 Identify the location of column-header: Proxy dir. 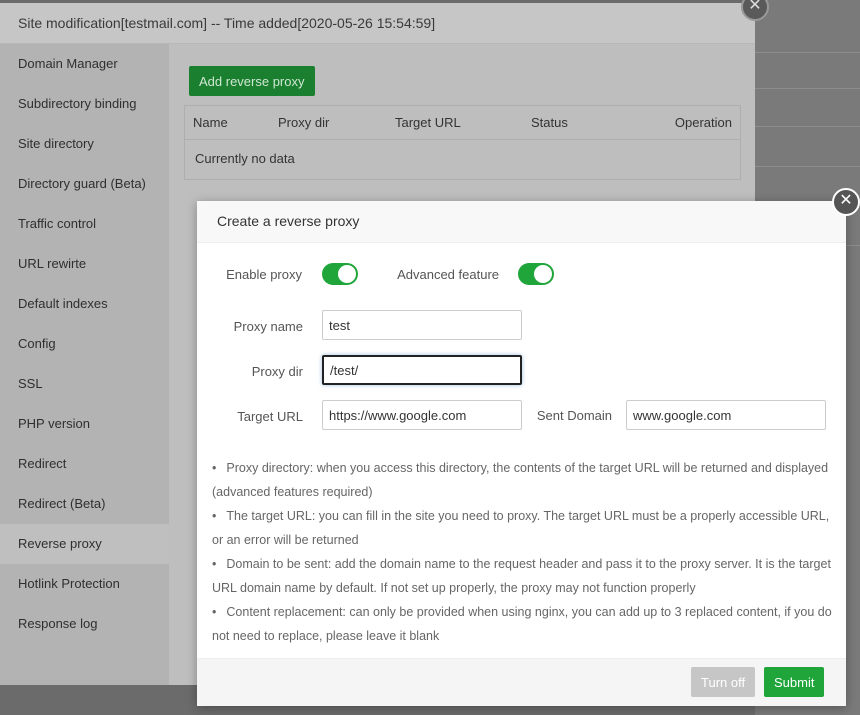
(304, 122).